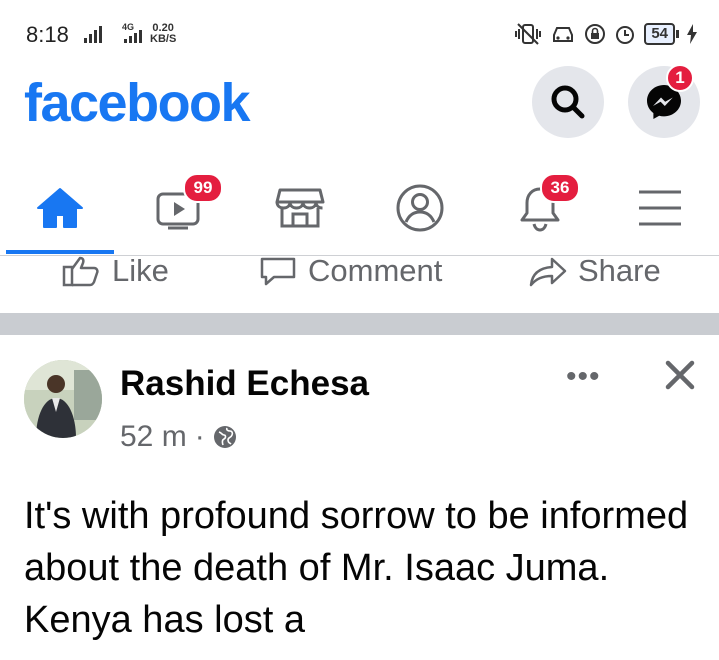 The height and width of the screenshot is (660, 719). What do you see at coordinates (47, 34) in the screenshot?
I see `status-time: 8:18` at bounding box center [47, 34].